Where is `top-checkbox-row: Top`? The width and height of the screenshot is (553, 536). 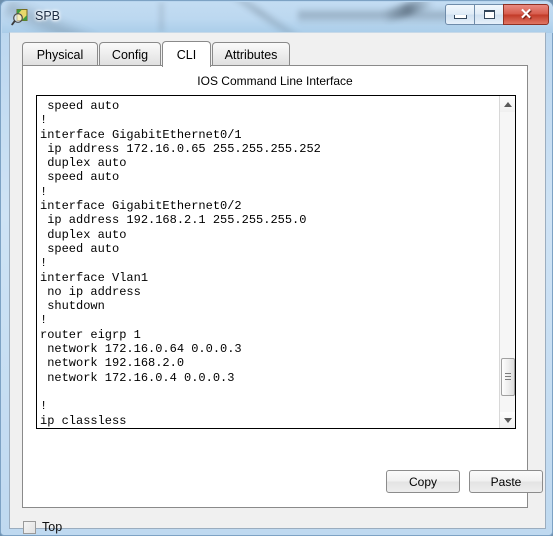 top-checkbox-row: Top is located at coordinates (42, 527).